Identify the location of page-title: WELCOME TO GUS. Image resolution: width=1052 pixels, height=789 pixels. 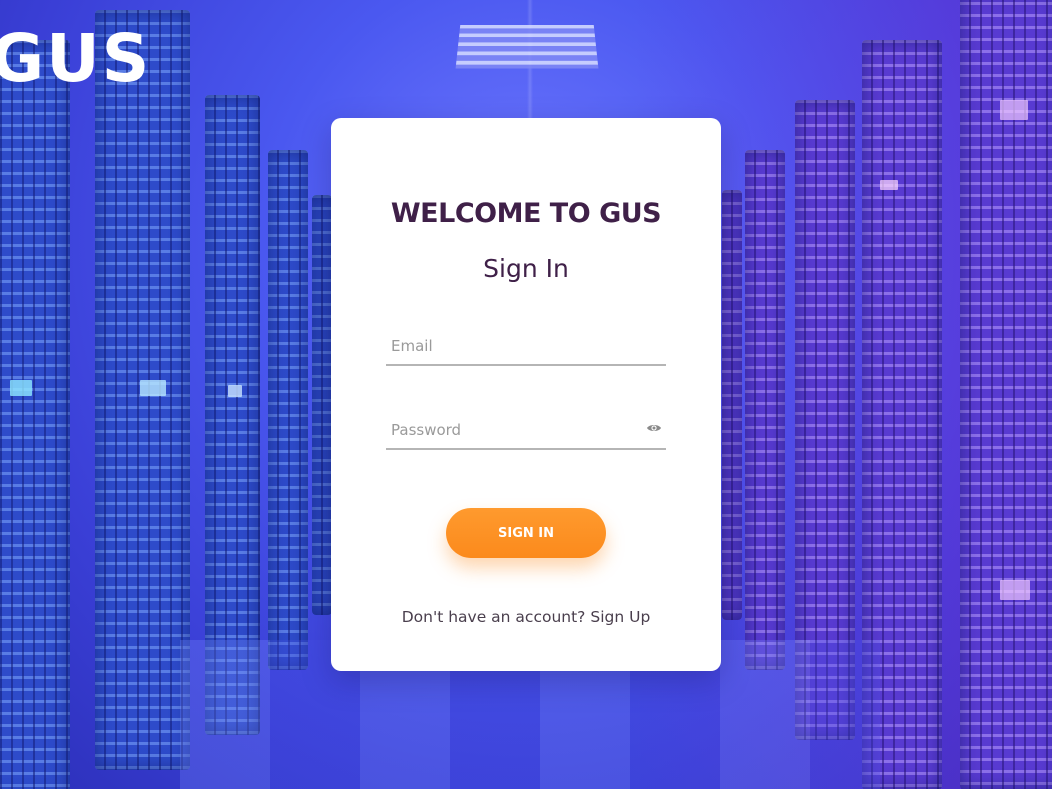
(526, 213).